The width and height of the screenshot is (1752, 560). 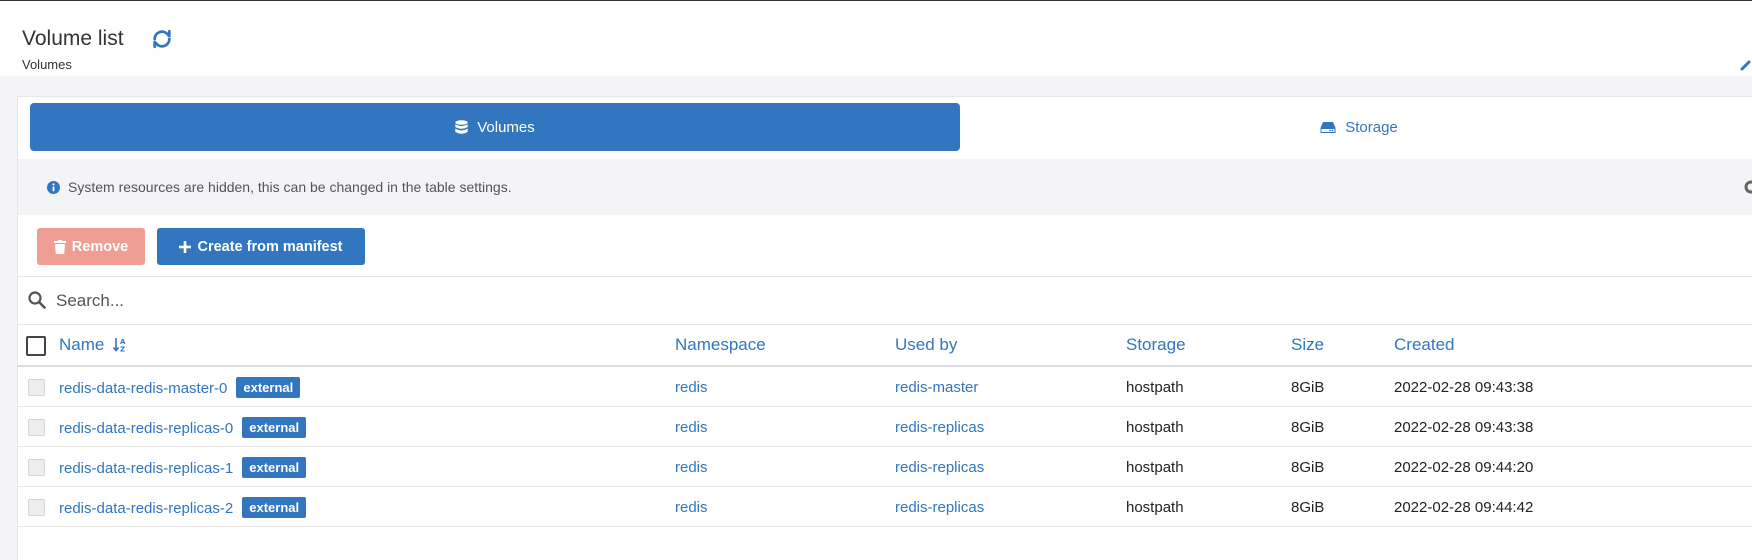 What do you see at coordinates (270, 246) in the screenshot?
I see `create-button-label: Create from manifest` at bounding box center [270, 246].